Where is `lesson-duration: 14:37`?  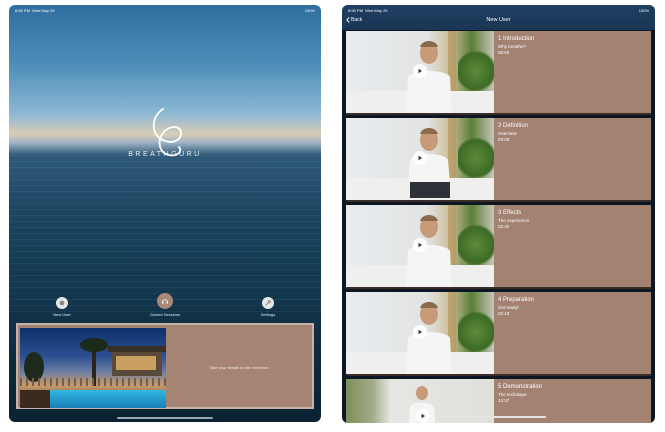 lesson-duration: 14:37 is located at coordinates (504, 401).